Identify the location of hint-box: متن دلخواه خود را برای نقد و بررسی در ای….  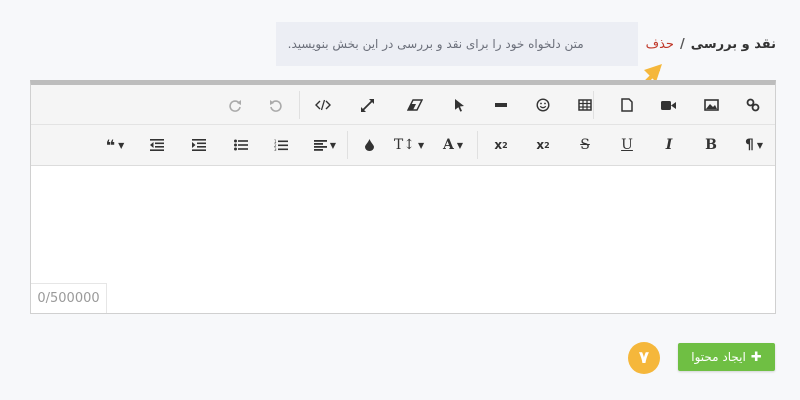
(456, 44).